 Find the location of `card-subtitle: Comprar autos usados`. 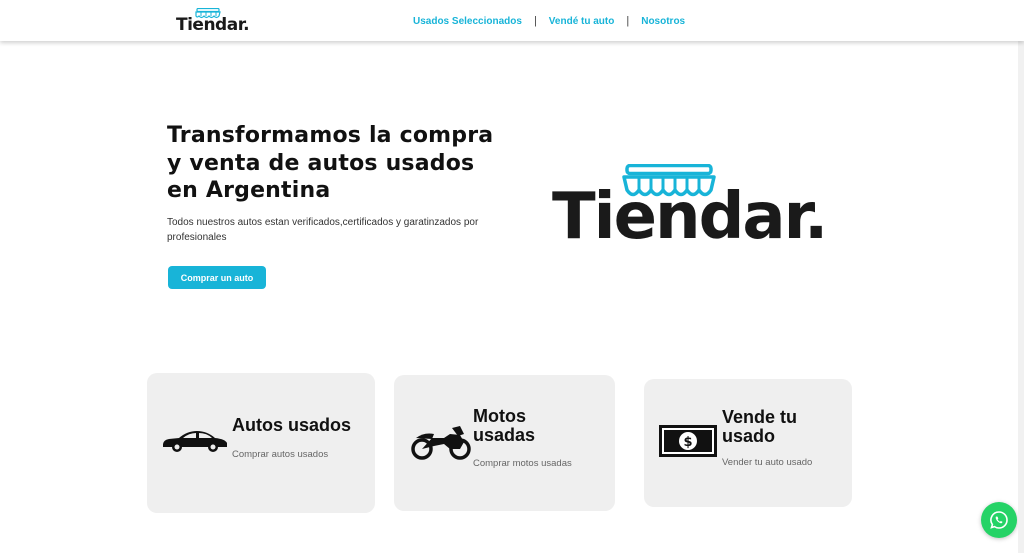

card-subtitle: Comprar autos usados is located at coordinates (280, 454).